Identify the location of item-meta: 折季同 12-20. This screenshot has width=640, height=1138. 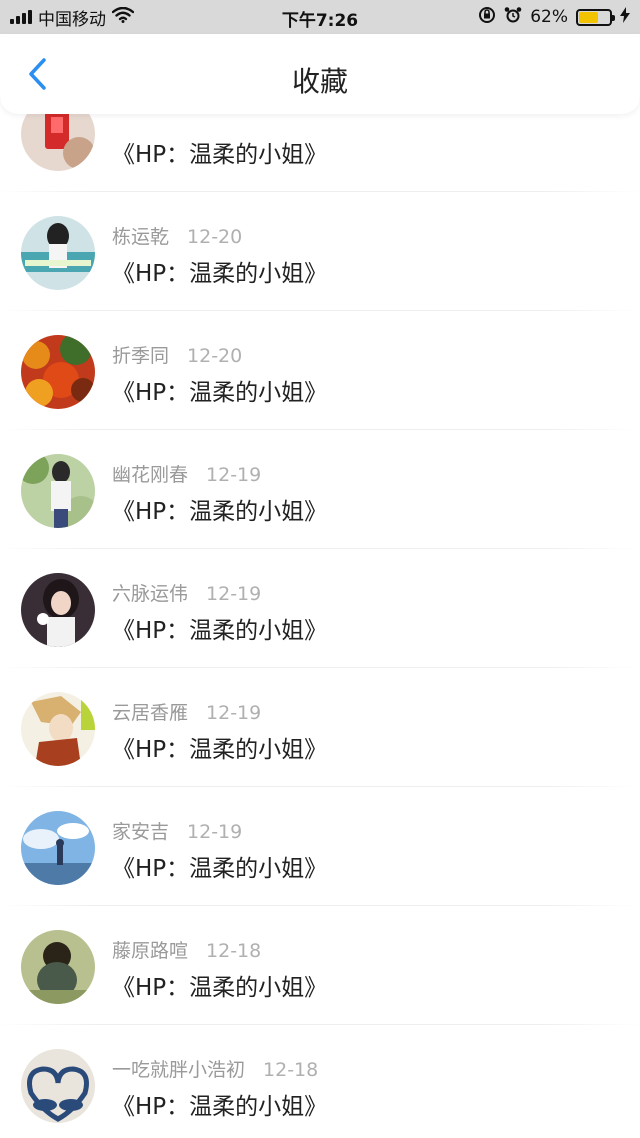
(177, 354).